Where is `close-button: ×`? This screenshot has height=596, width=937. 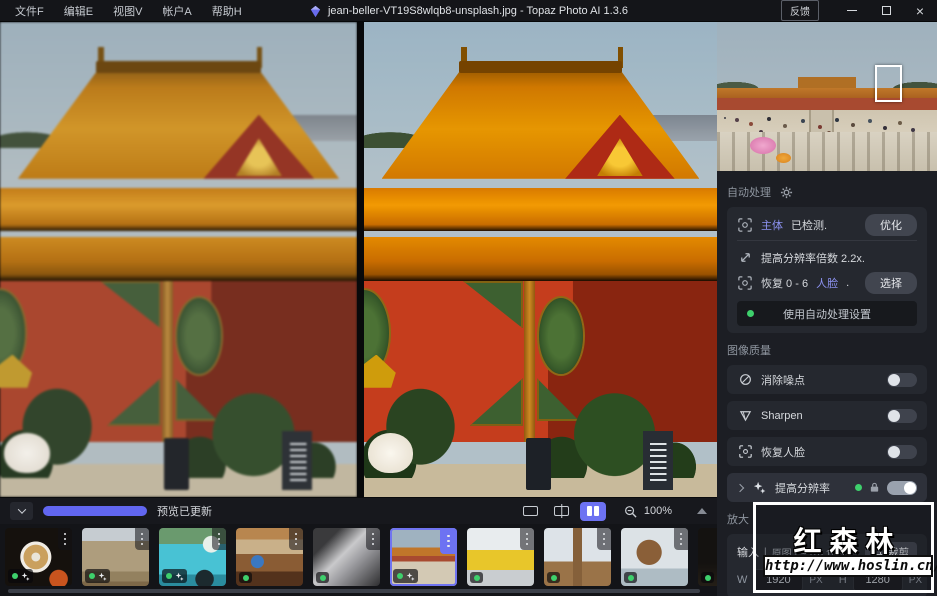 close-button: × is located at coordinates (920, 11).